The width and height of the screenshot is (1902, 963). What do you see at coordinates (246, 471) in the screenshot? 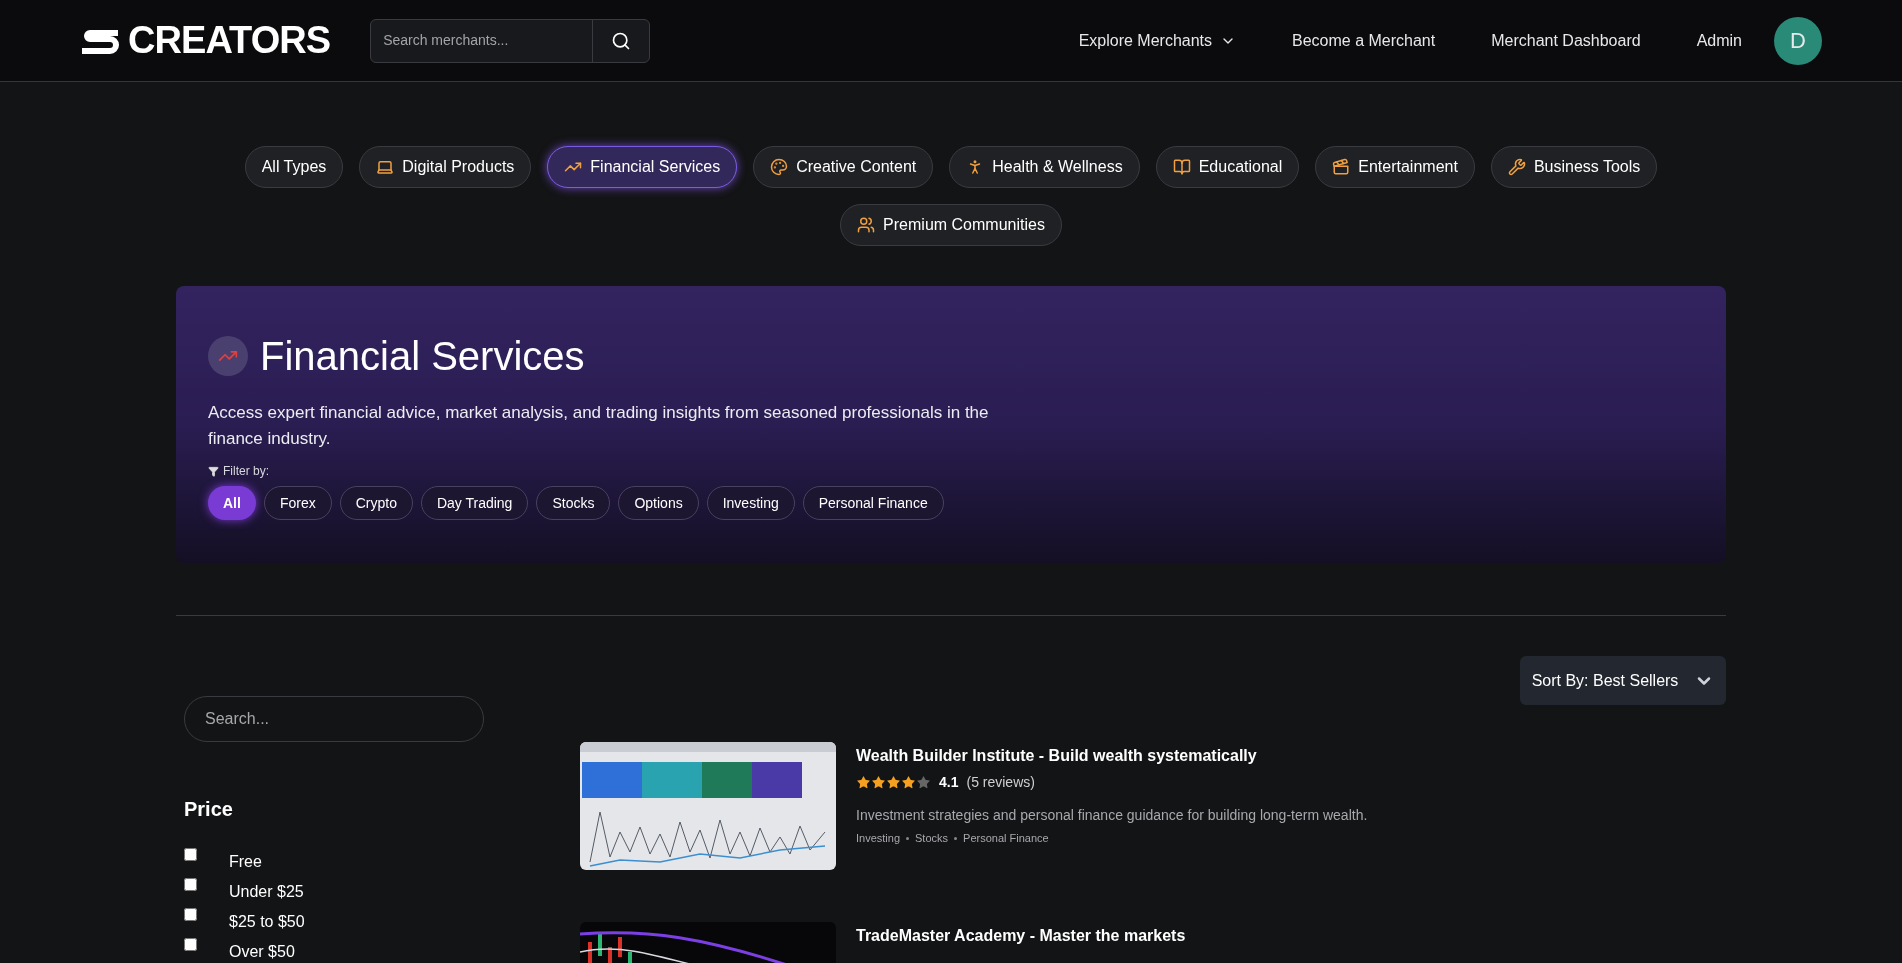
I see `filter-label: Filter by:` at bounding box center [246, 471].